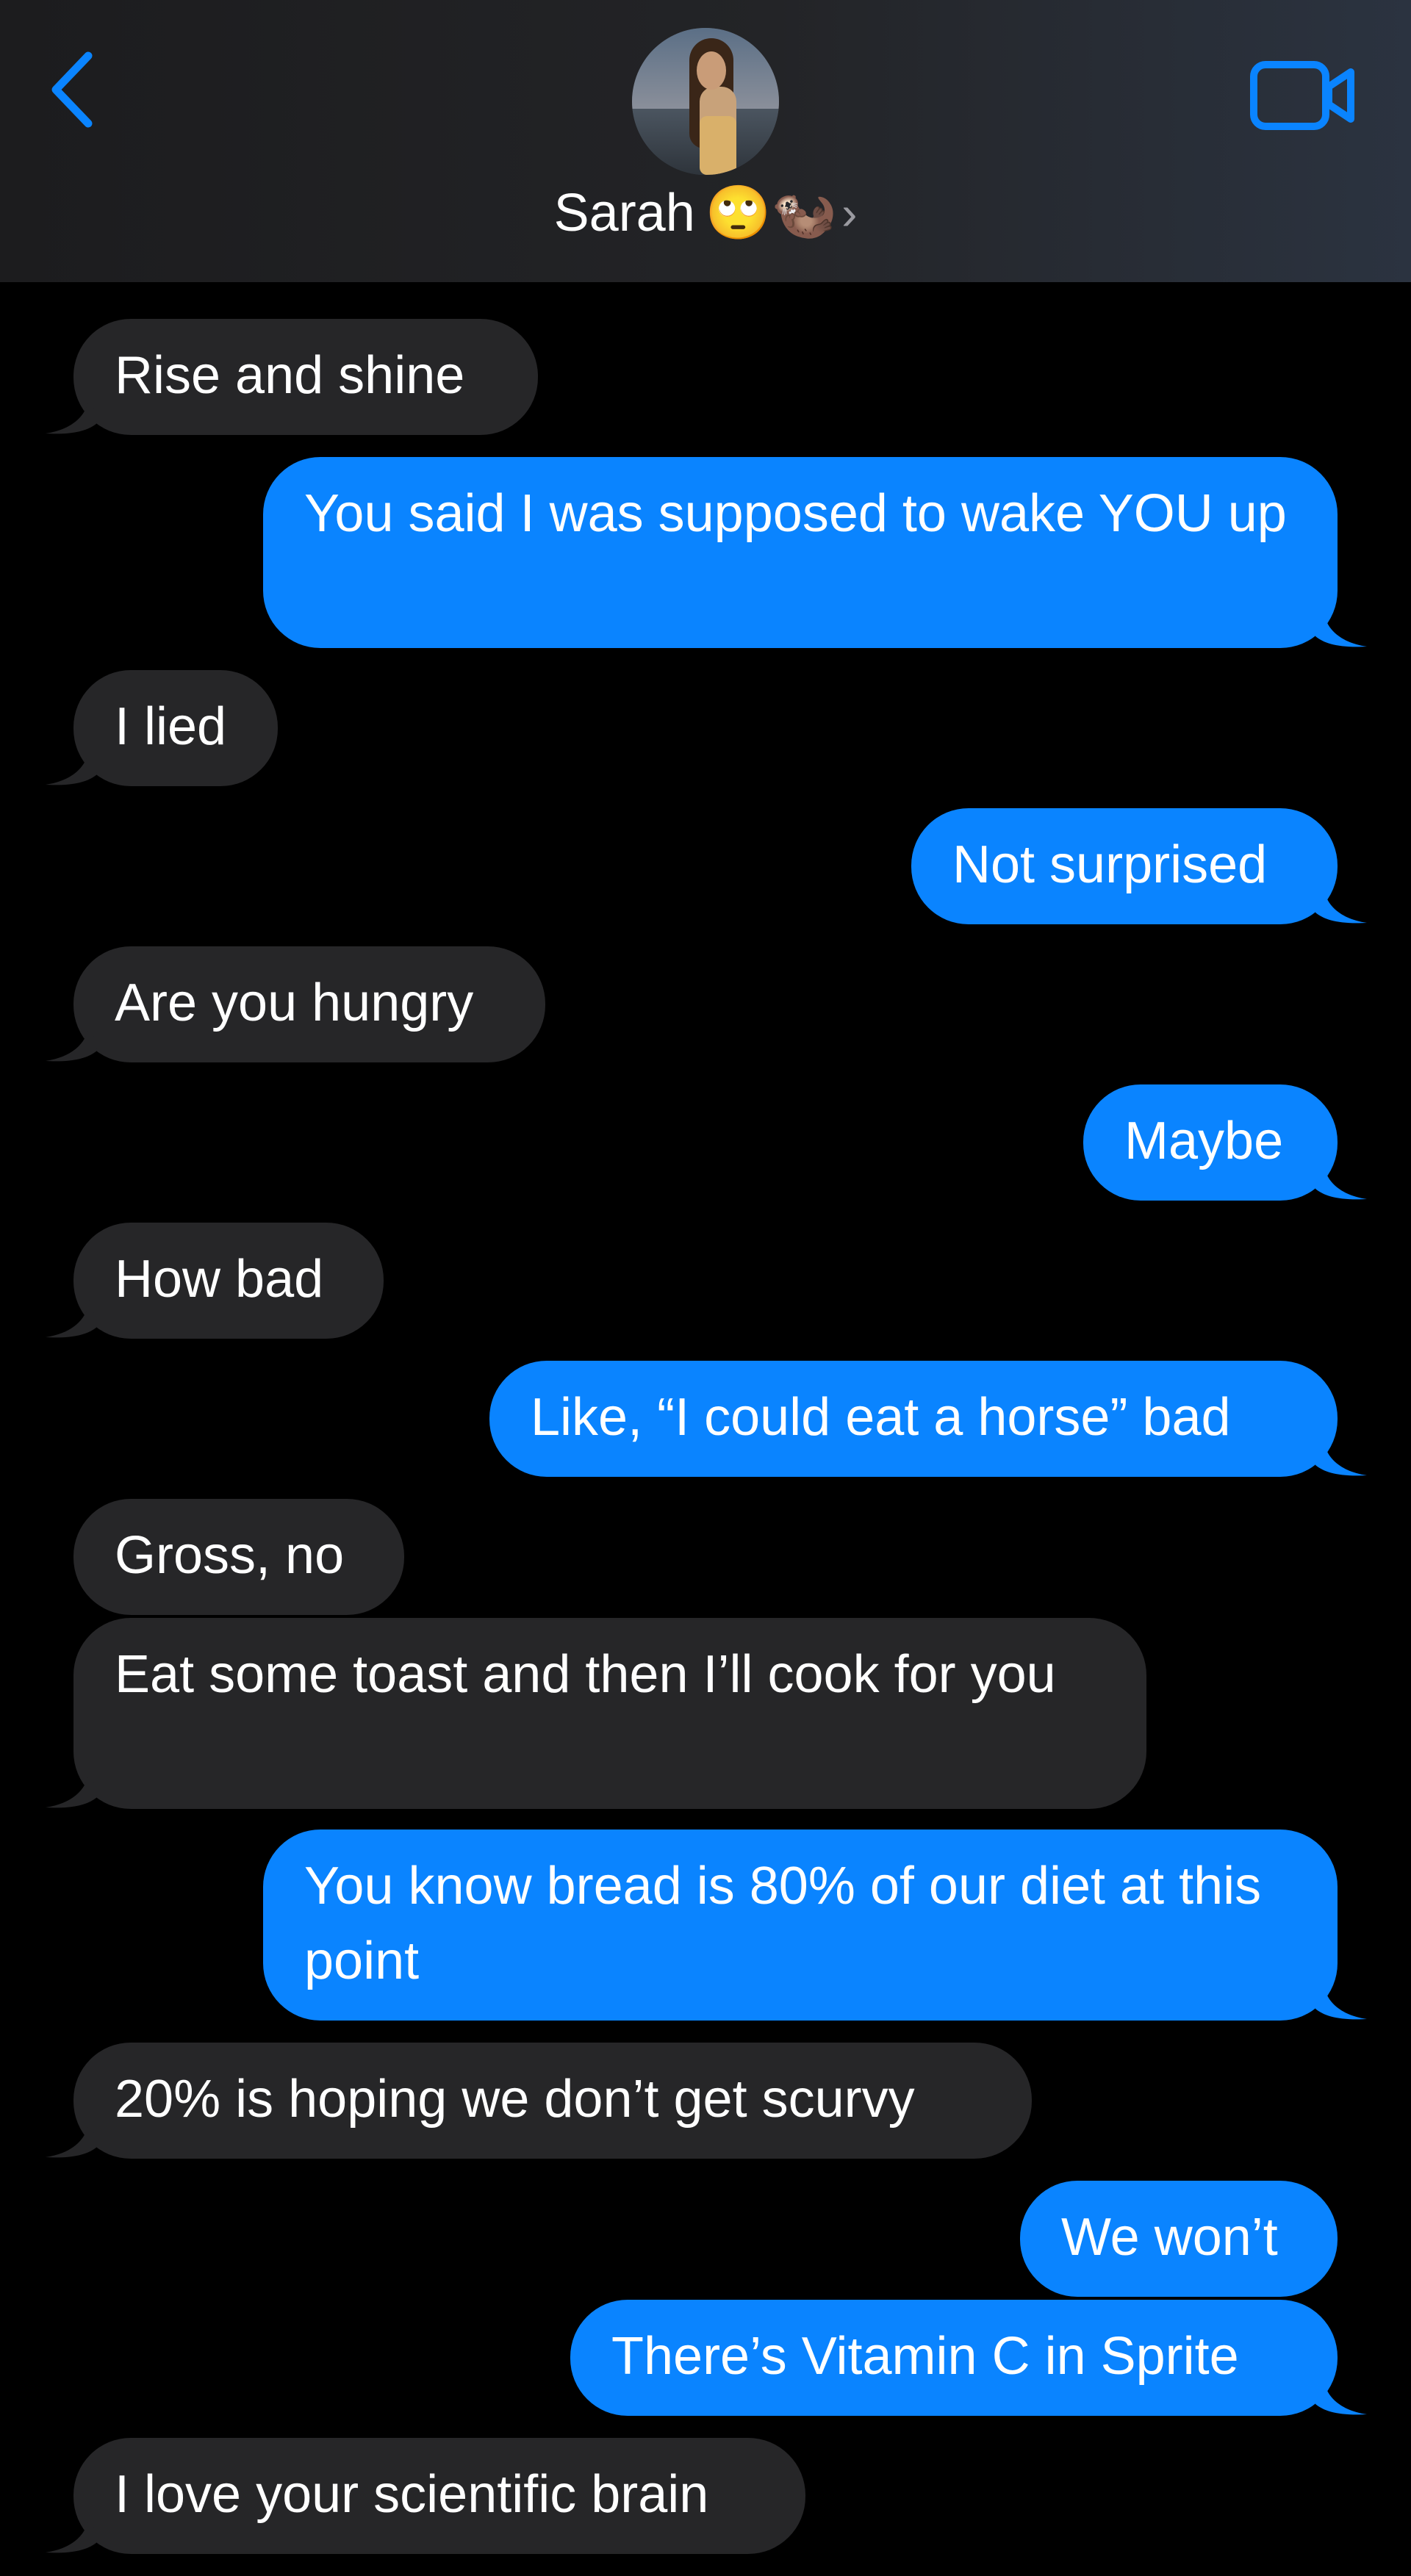  I want to click on message-outgoing: You said I was supposed to wake YOU up, so click(800, 552).